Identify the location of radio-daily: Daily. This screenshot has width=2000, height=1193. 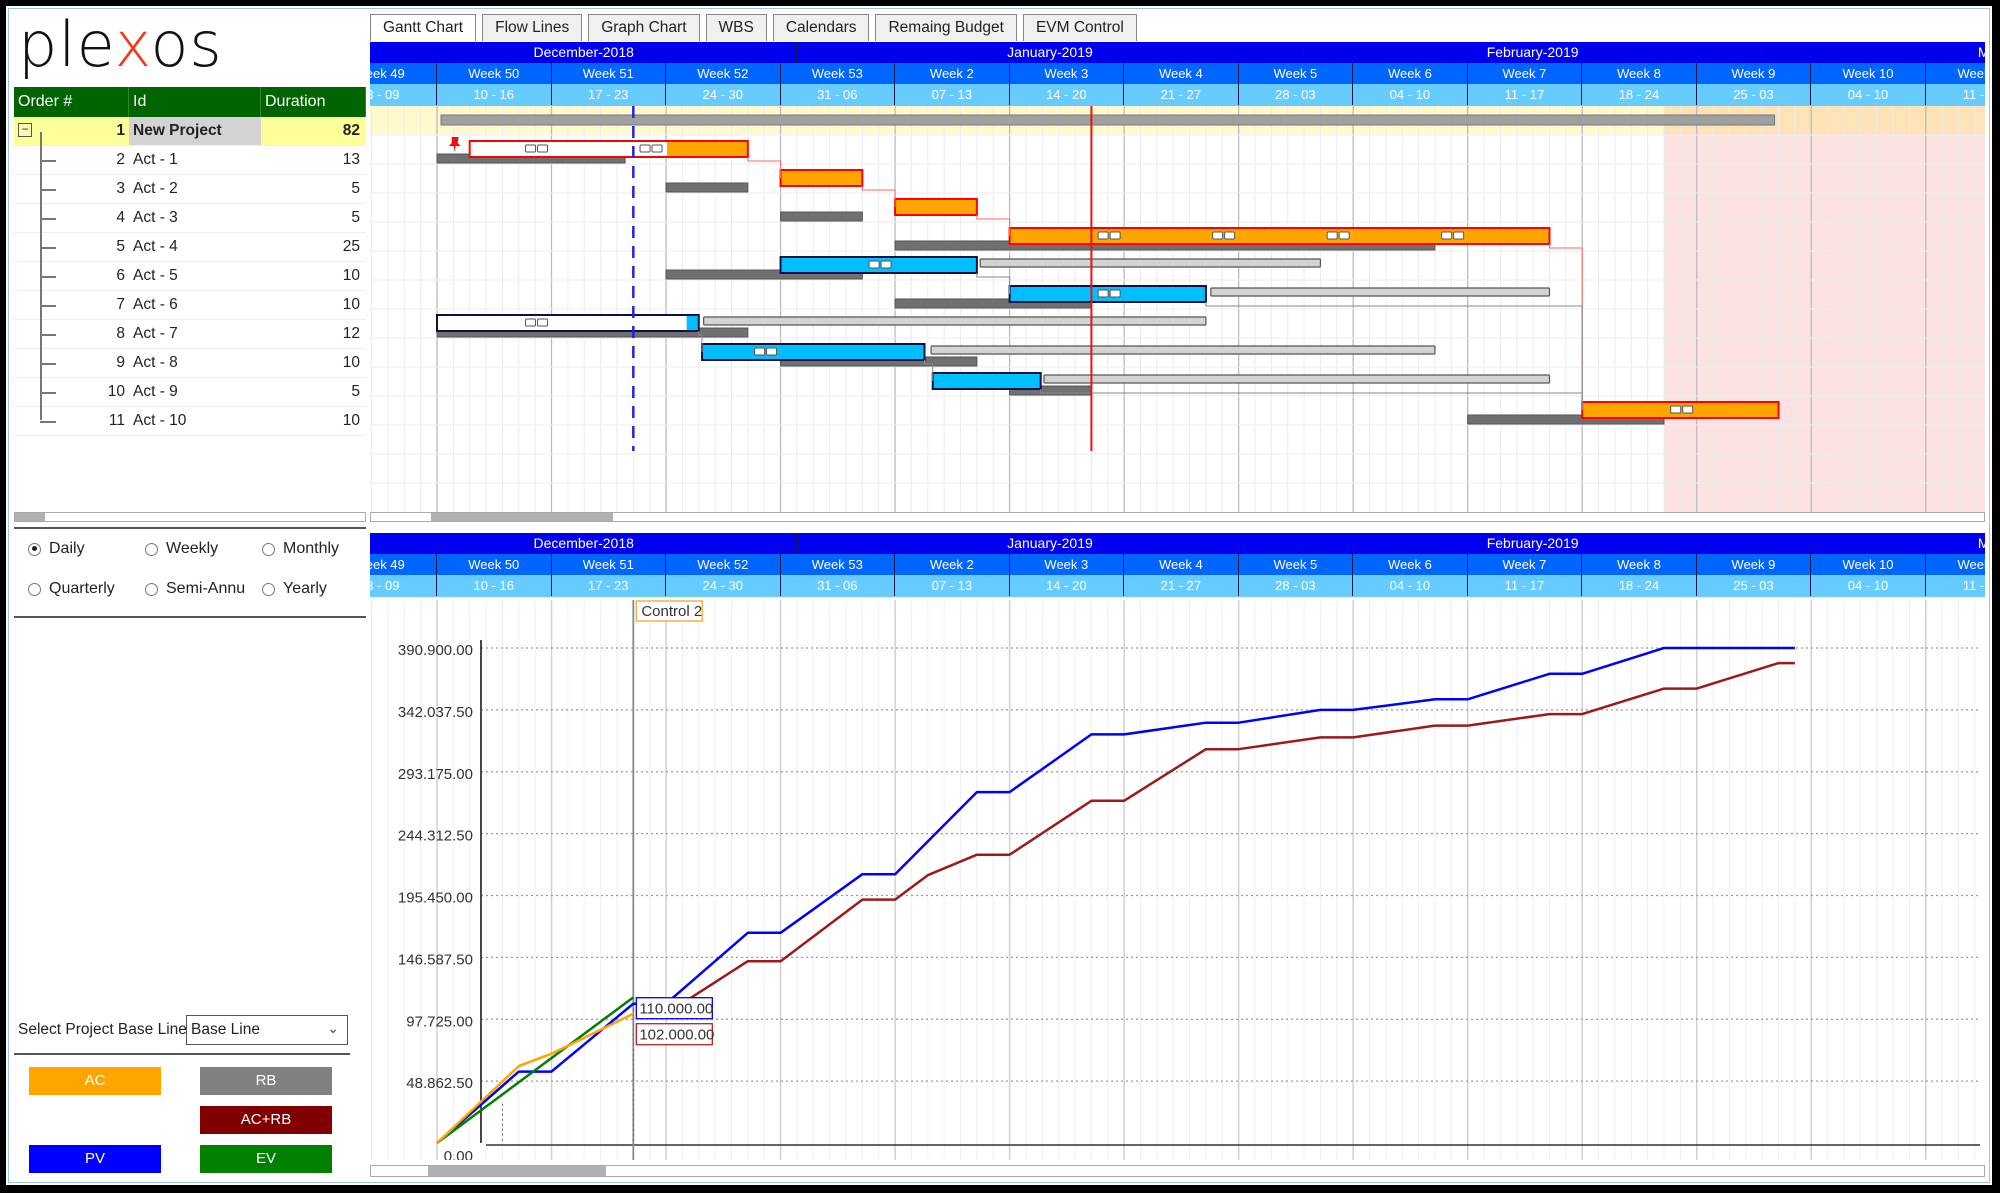
(56, 549).